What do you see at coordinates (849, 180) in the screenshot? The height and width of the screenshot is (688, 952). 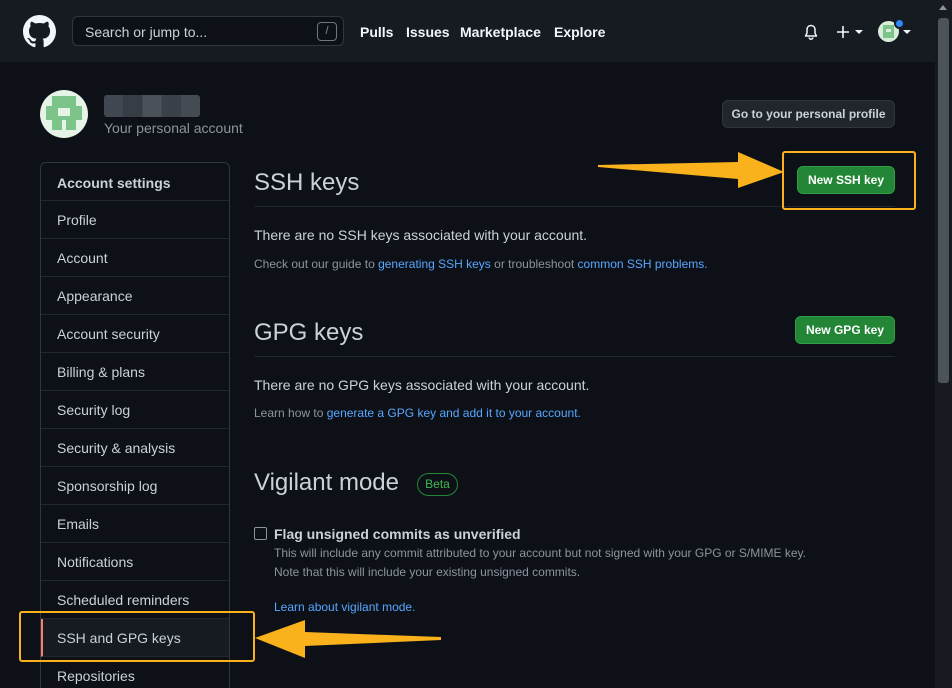 I see `highlight-box-new-ssh-key` at bounding box center [849, 180].